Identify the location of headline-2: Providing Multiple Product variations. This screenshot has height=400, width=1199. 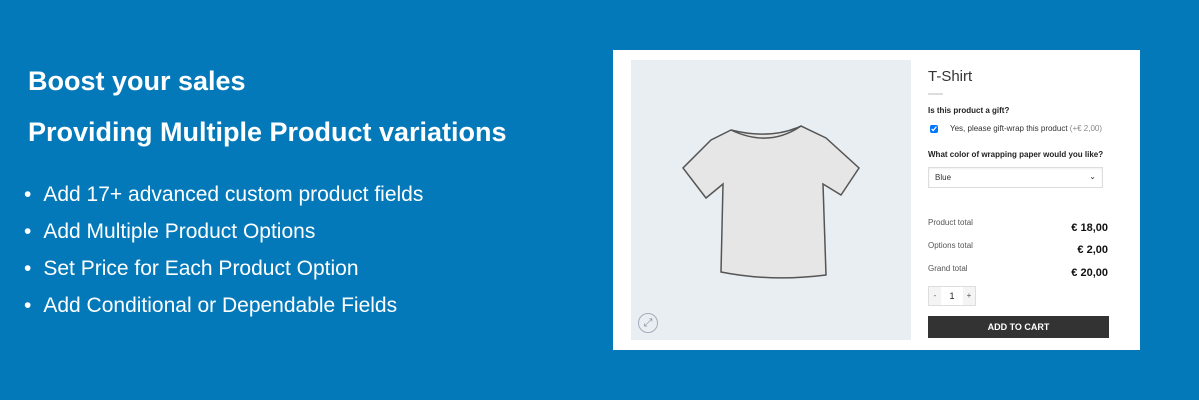
(267, 132).